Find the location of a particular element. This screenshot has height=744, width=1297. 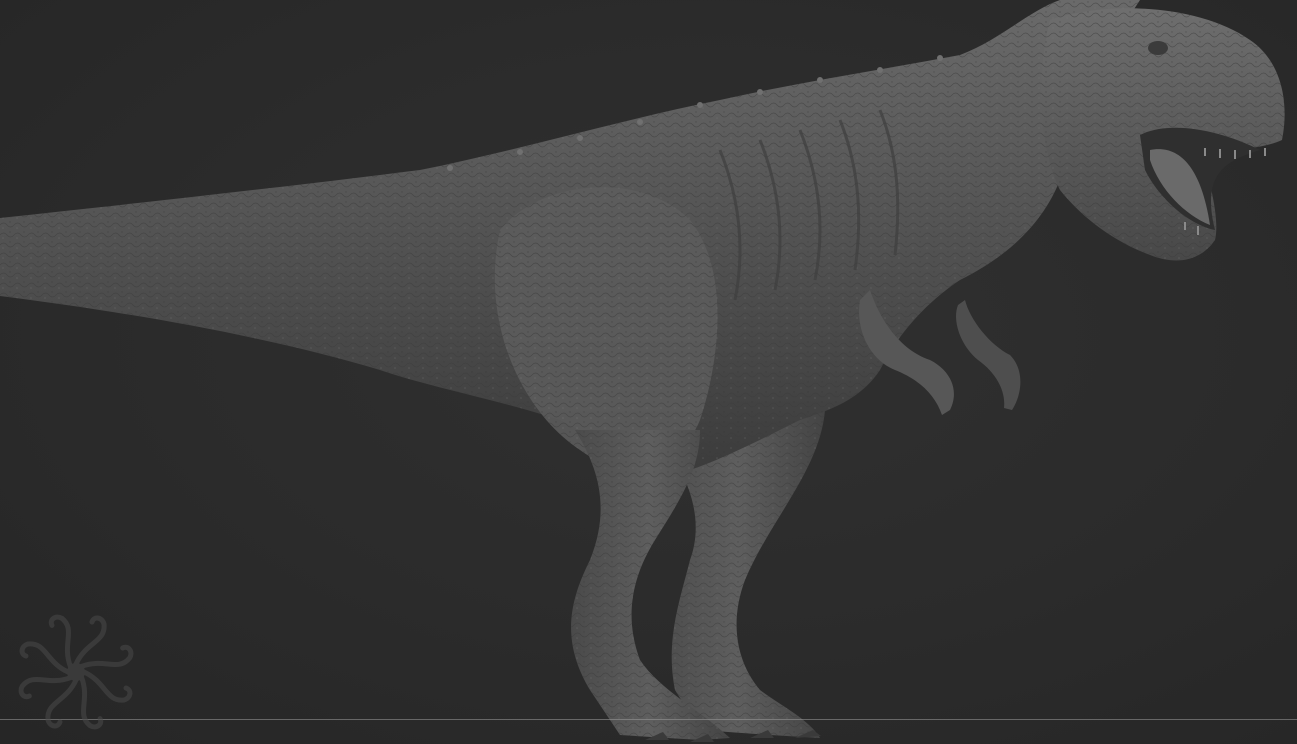

far-arm is located at coordinates (988, 355).